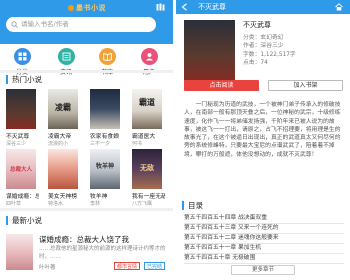 The width and height of the screenshot is (350, 280). Describe the element at coordinates (18, 137) in the screenshot. I see `book-title: 不灭武尊` at that location.